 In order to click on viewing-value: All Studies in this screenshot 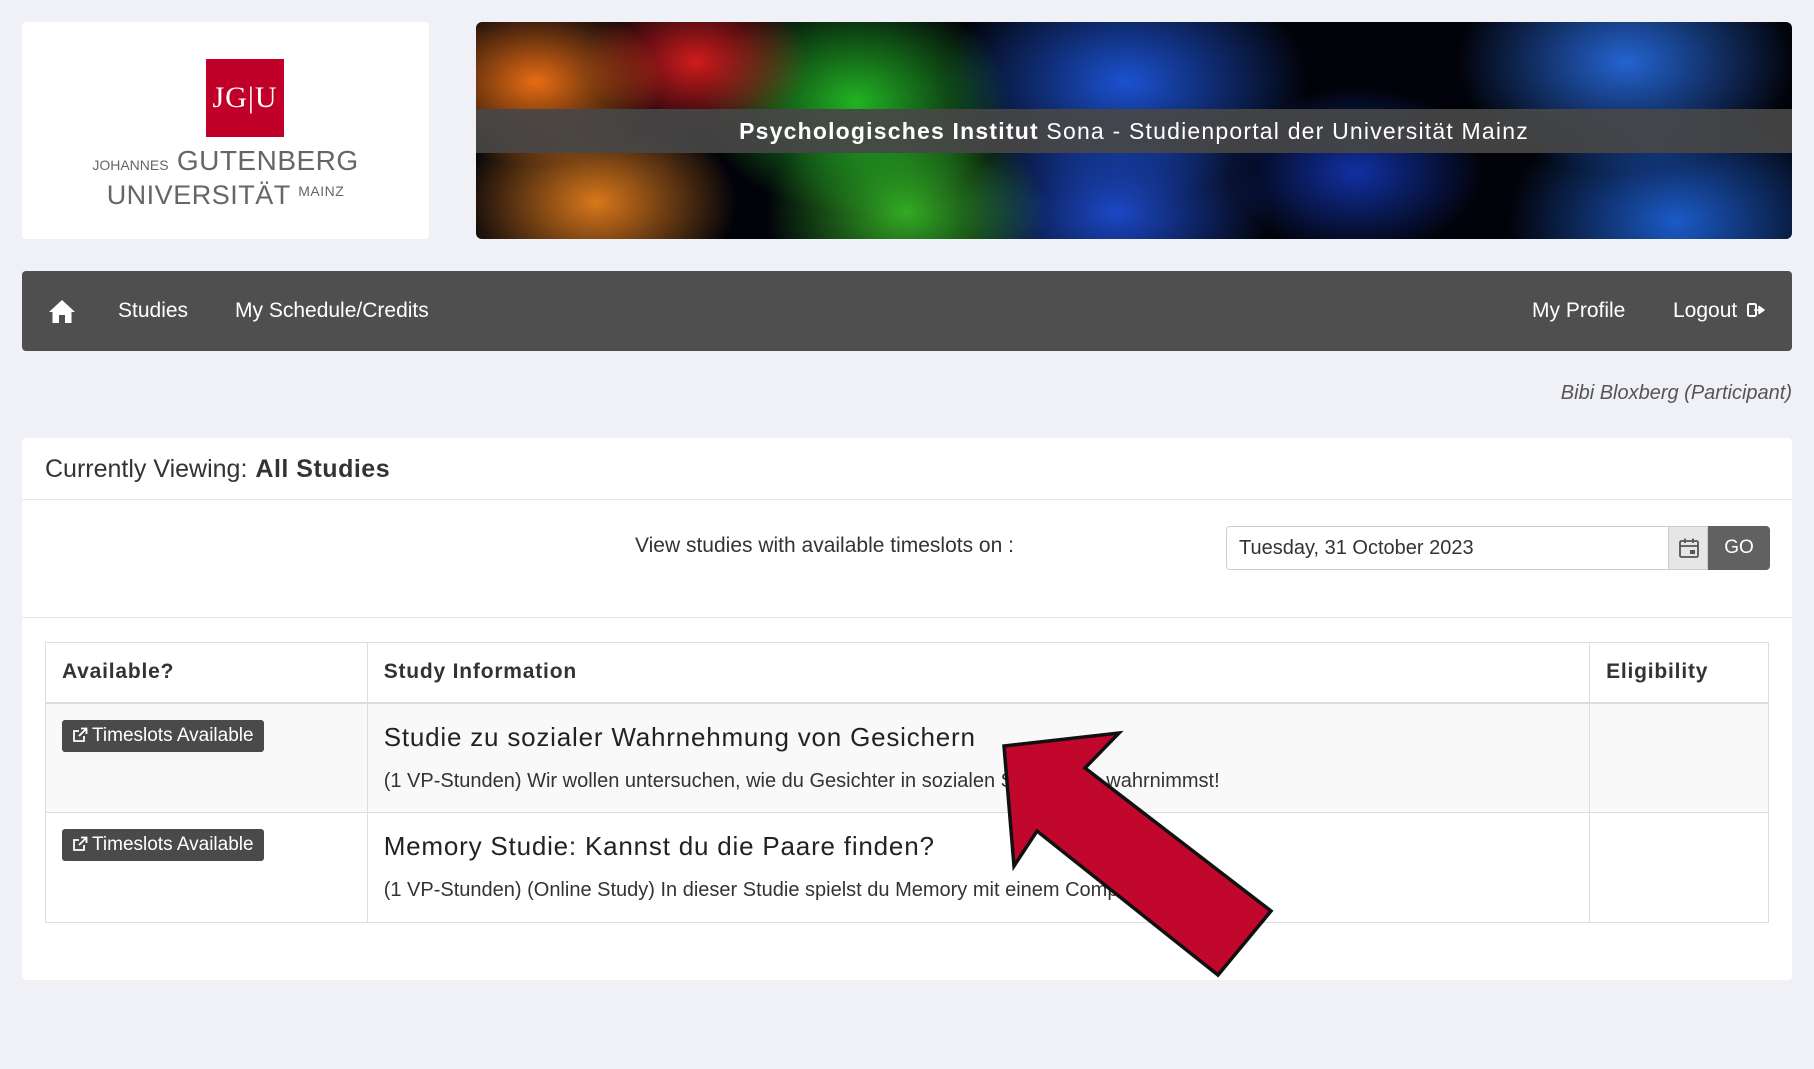, I will do `click(323, 469)`.